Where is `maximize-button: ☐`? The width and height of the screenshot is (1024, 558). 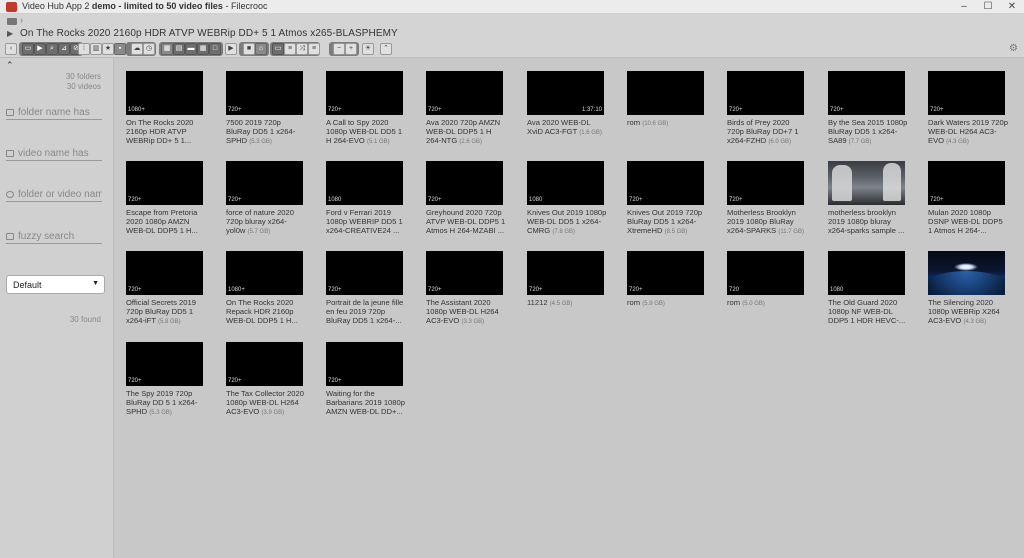 maximize-button: ☐ is located at coordinates (988, 7).